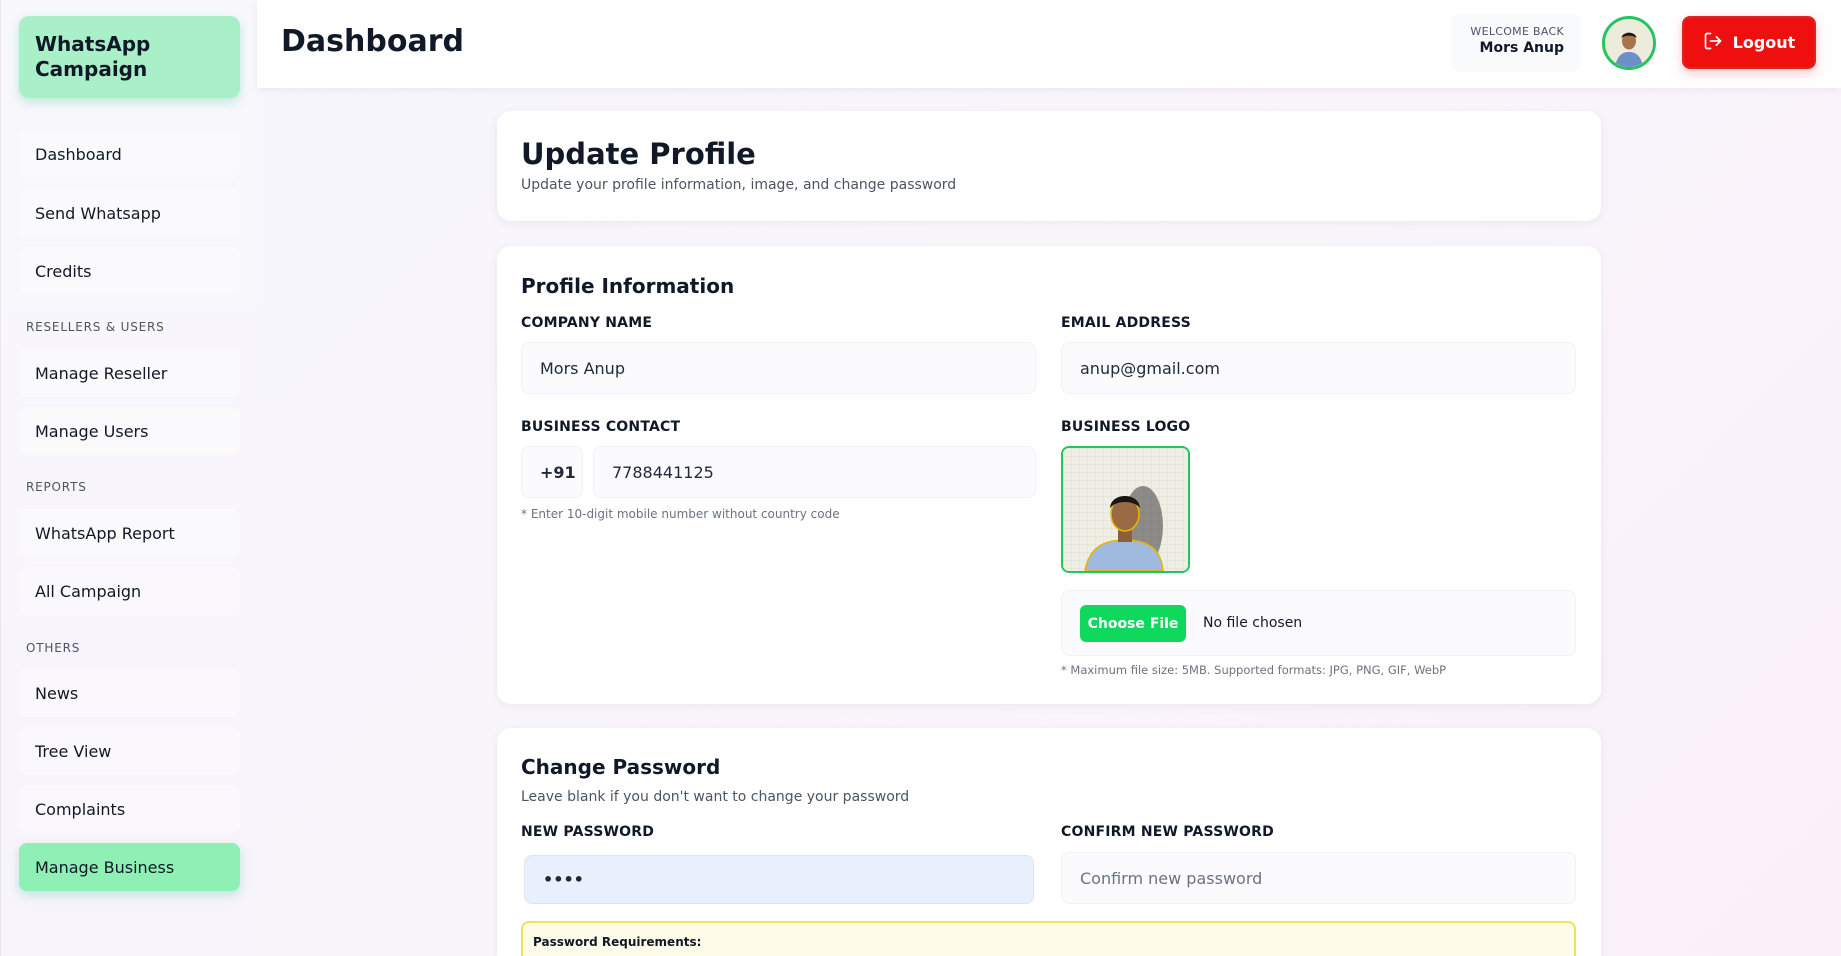 This screenshot has height=956, width=1841. What do you see at coordinates (129, 809) in the screenshot?
I see `sidebar-item-complaints: Complaints` at bounding box center [129, 809].